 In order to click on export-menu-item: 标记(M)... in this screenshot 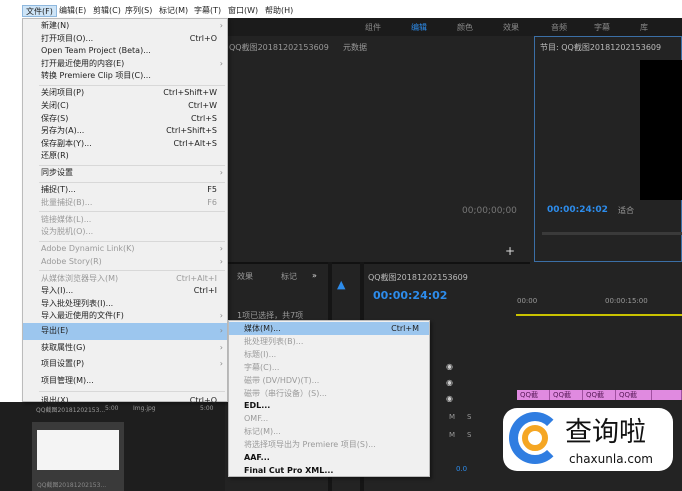, I will do `click(329, 431)`.